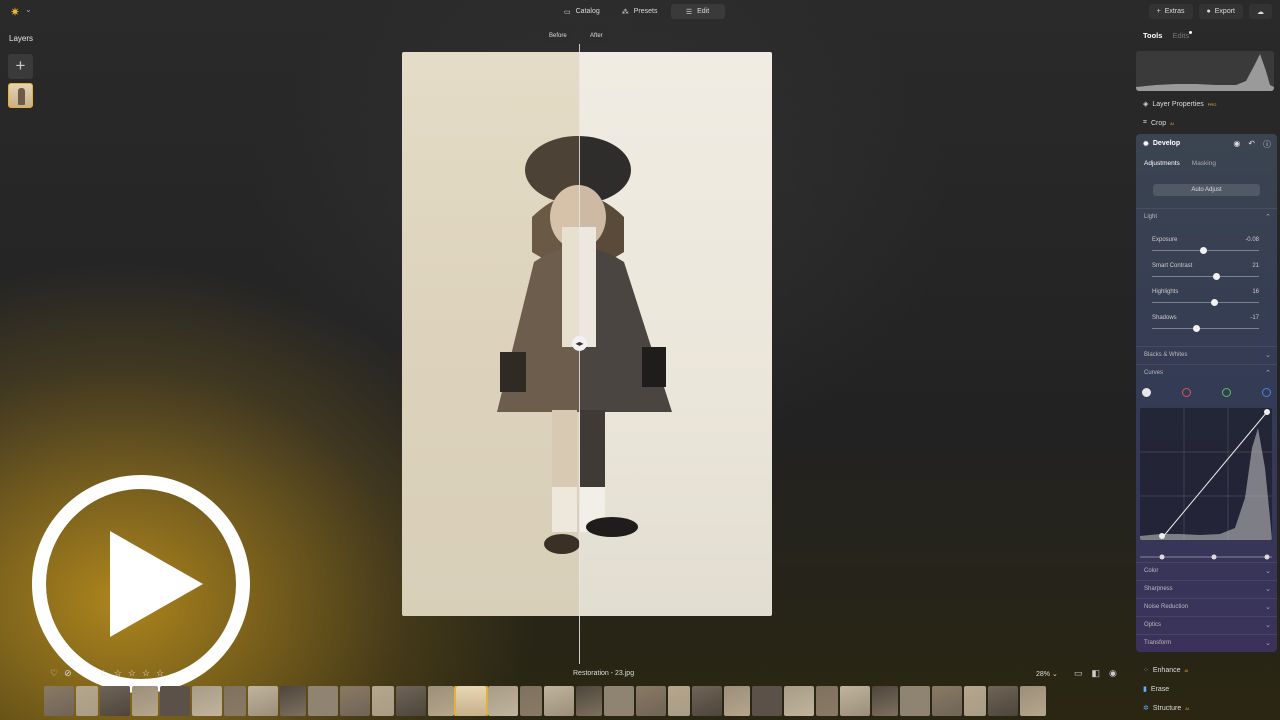 The image size is (1280, 720). Describe the element at coordinates (1170, 11) in the screenshot. I see `extras-button: + Extras` at that location.